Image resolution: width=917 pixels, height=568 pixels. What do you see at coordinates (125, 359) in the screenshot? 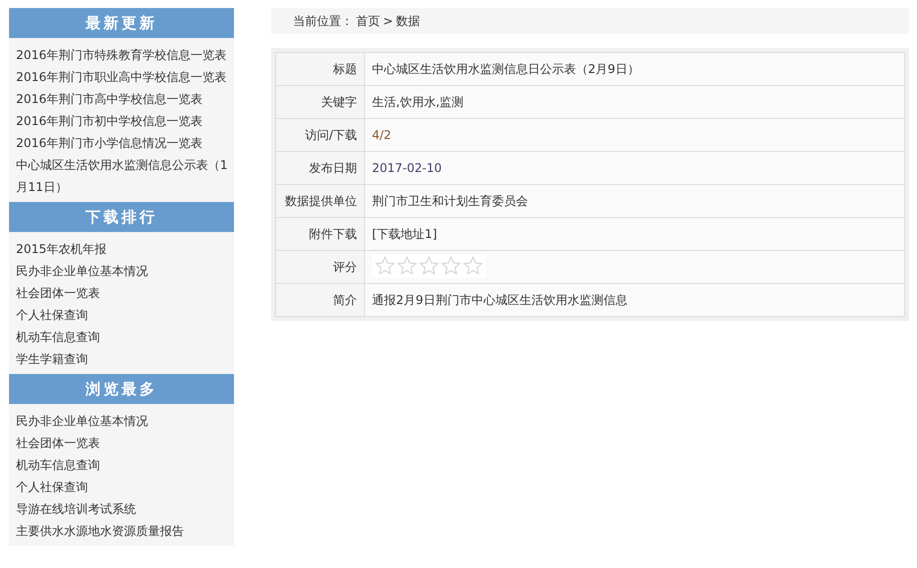
I see `sidebar-link: 学生学籍查询` at bounding box center [125, 359].